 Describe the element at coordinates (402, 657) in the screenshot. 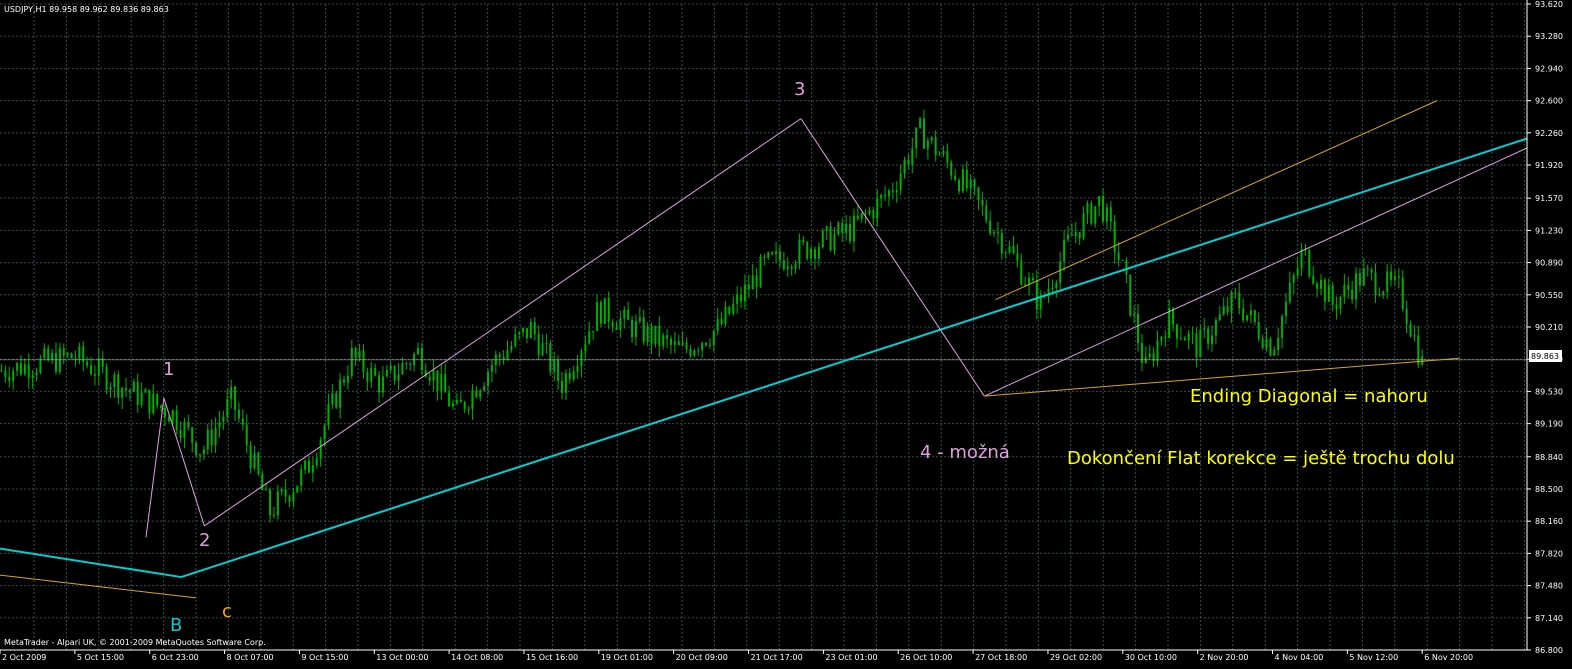

I see `x-tick-label: 13 Oct 00:00` at that location.